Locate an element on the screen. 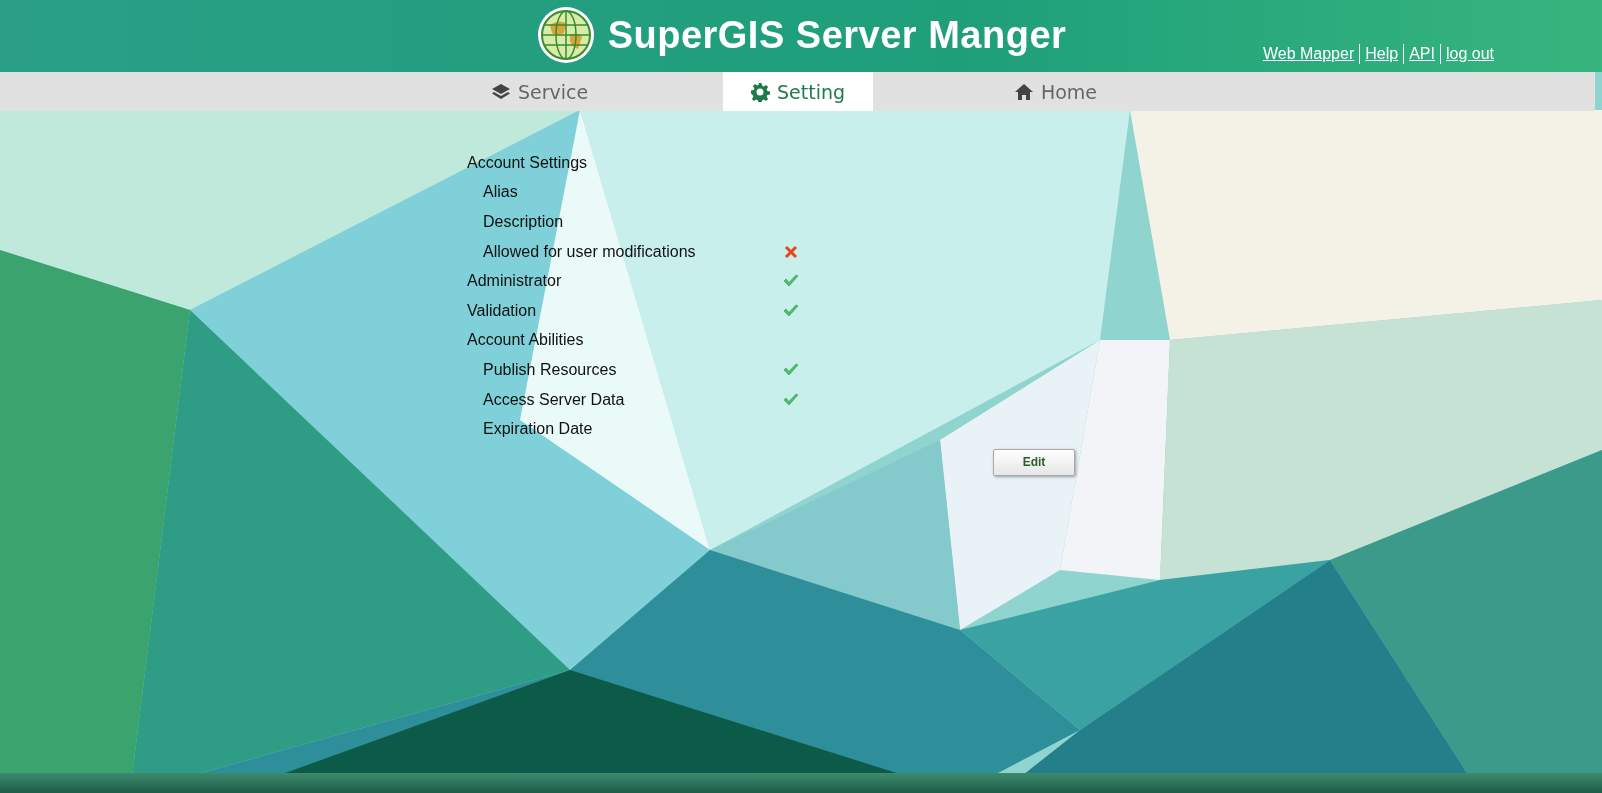 This screenshot has width=1602, height=793. setting-label: Publish Resources is located at coordinates (550, 369).